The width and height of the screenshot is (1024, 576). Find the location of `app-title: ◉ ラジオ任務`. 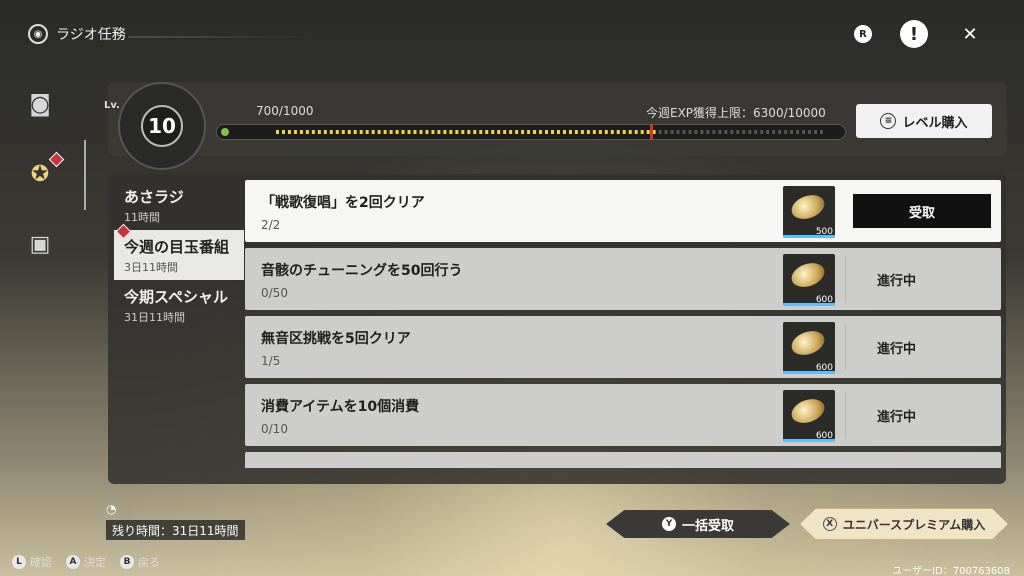

app-title: ◉ ラジオ任務 is located at coordinates (77, 34).